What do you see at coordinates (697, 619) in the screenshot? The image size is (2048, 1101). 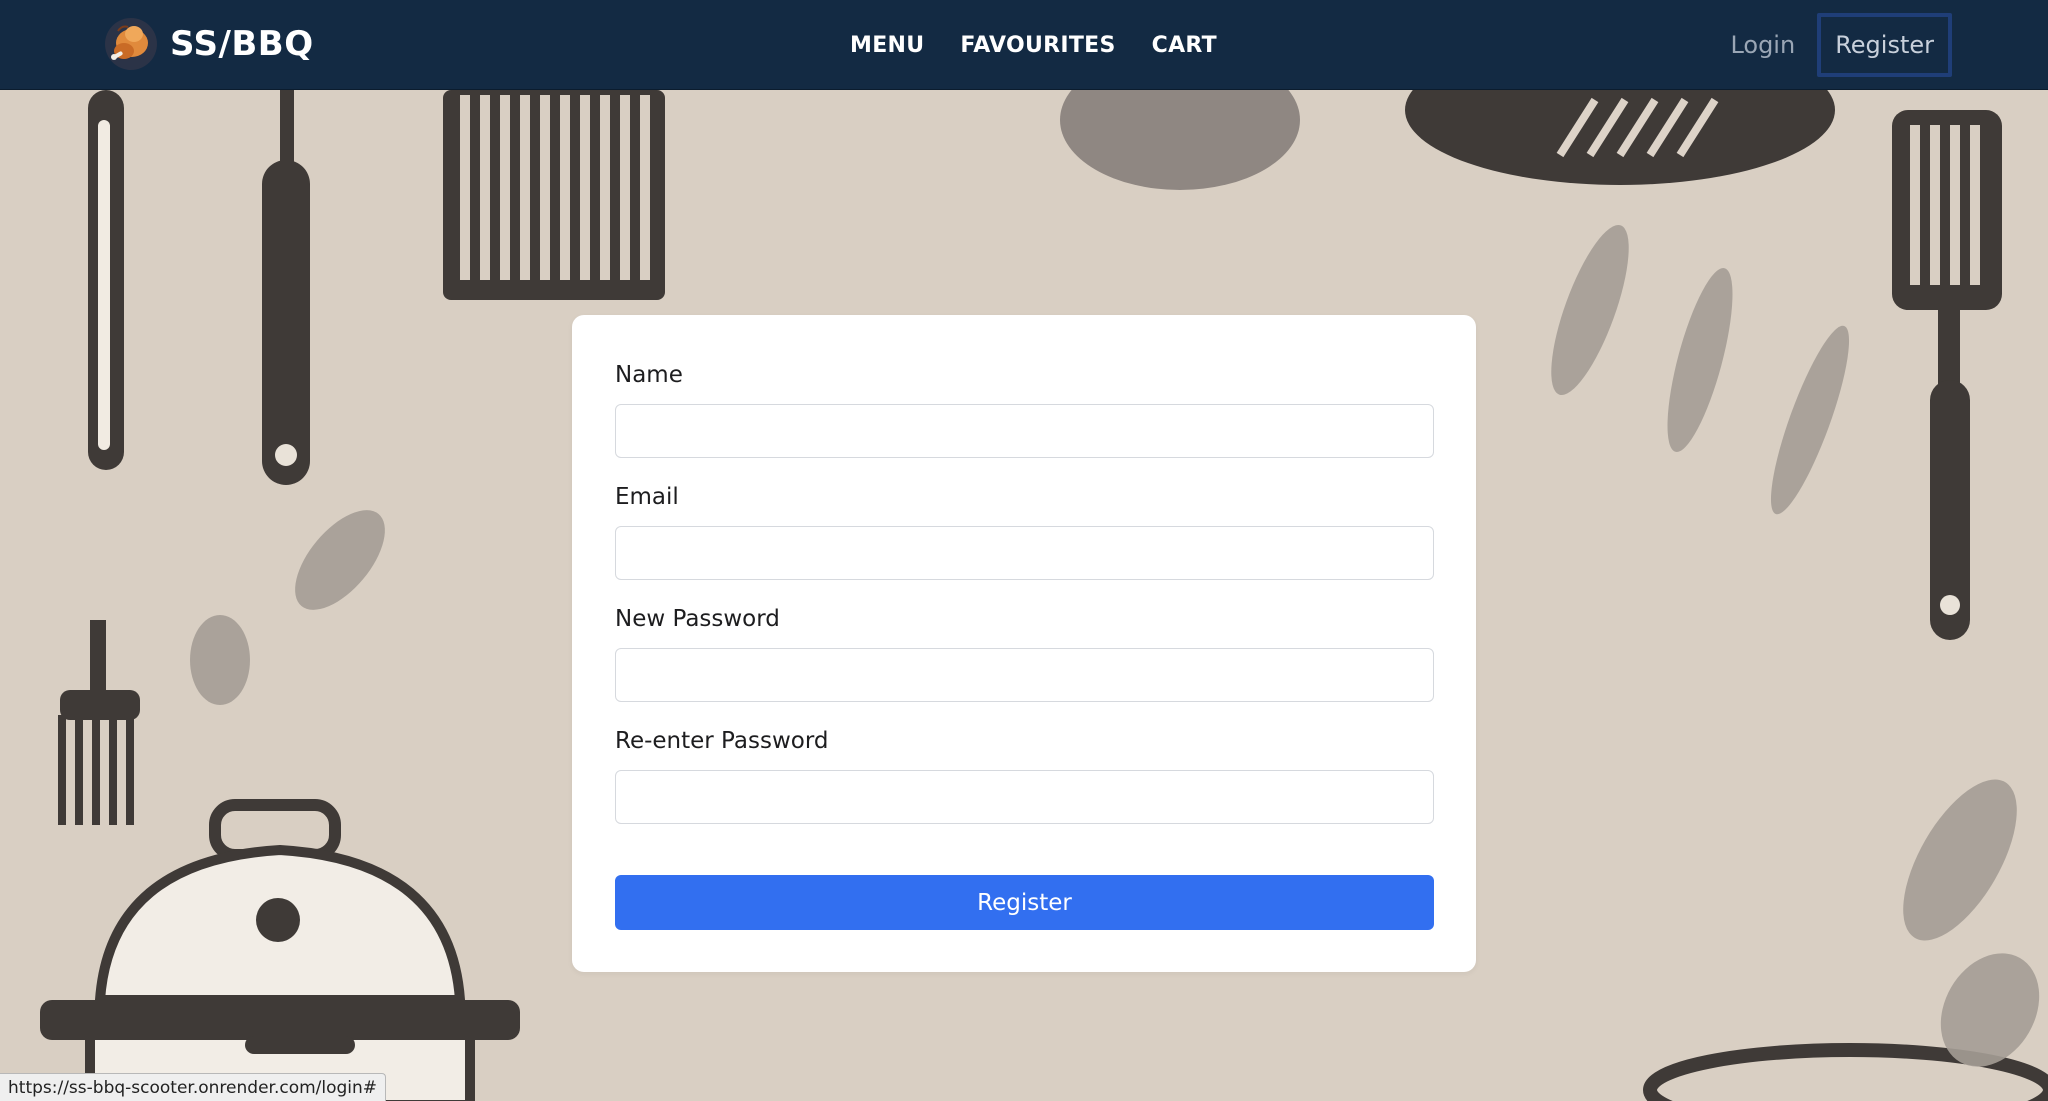 I see `new-password-label: New Password` at bounding box center [697, 619].